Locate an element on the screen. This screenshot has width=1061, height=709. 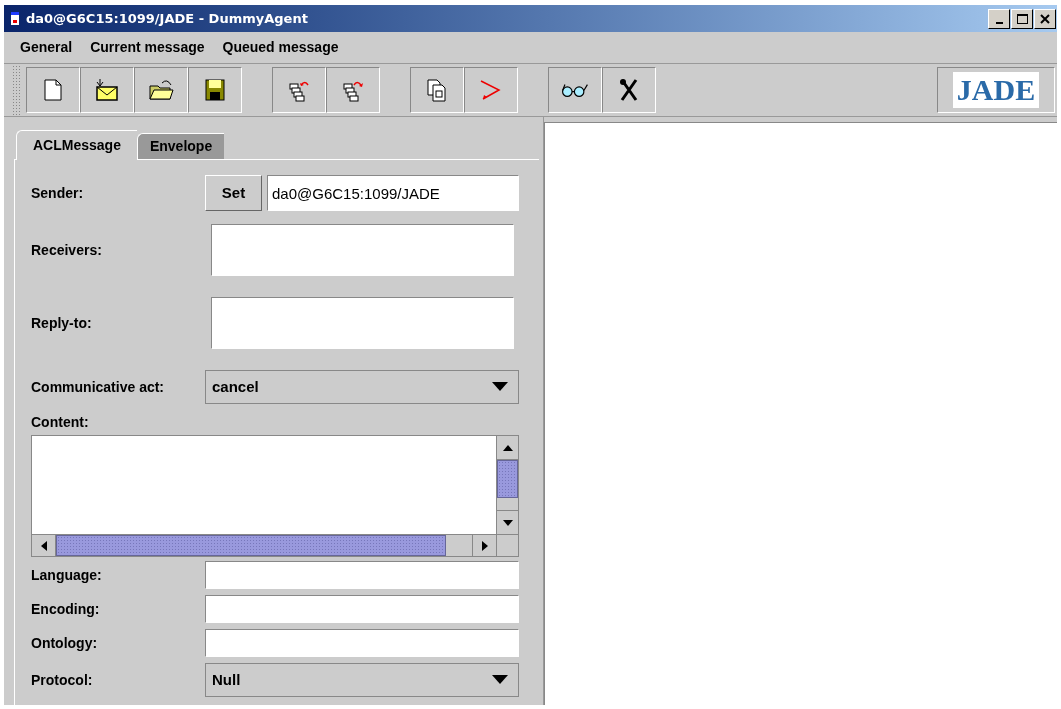
agent-icon is located at coordinates (15, 18).